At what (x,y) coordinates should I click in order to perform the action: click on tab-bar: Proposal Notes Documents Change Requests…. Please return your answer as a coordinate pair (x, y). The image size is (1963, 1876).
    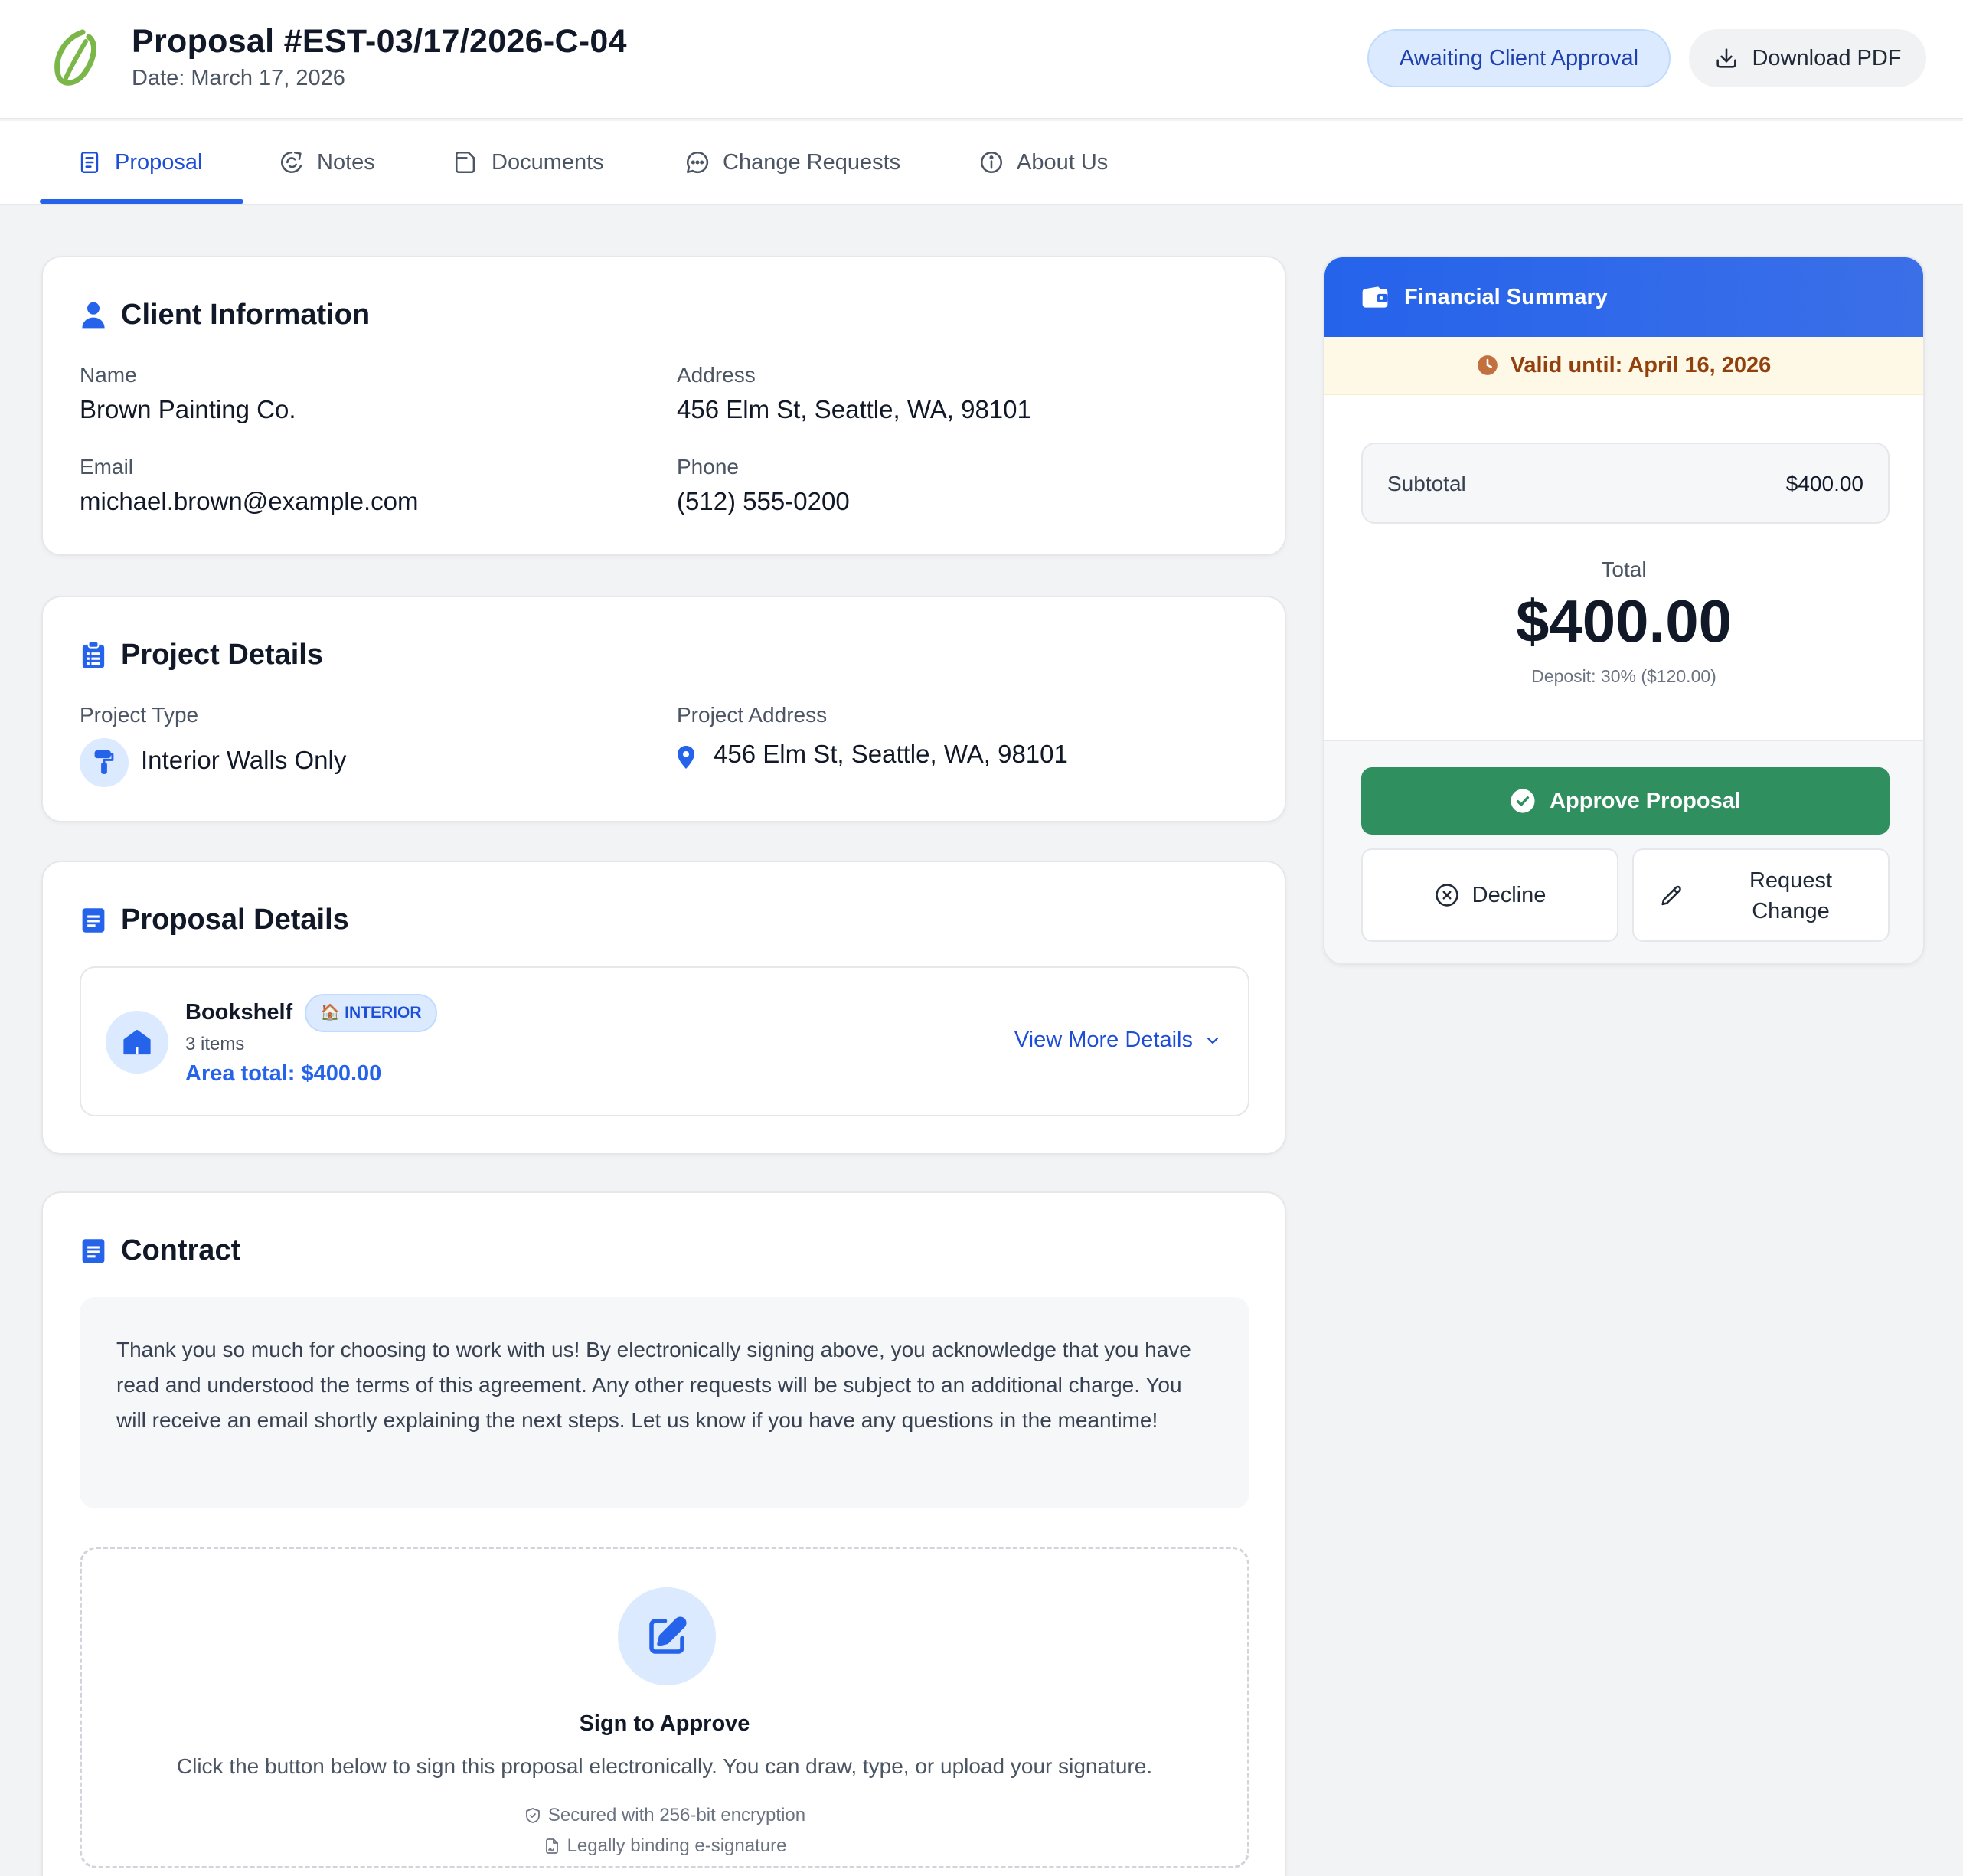
    Looking at the image, I should click on (981, 163).